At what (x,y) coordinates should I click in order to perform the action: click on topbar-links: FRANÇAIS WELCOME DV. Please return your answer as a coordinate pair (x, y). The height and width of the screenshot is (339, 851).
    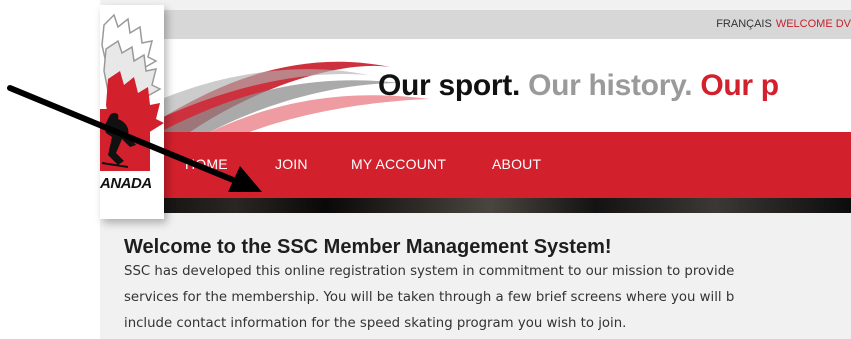
    Looking at the image, I should click on (783, 24).